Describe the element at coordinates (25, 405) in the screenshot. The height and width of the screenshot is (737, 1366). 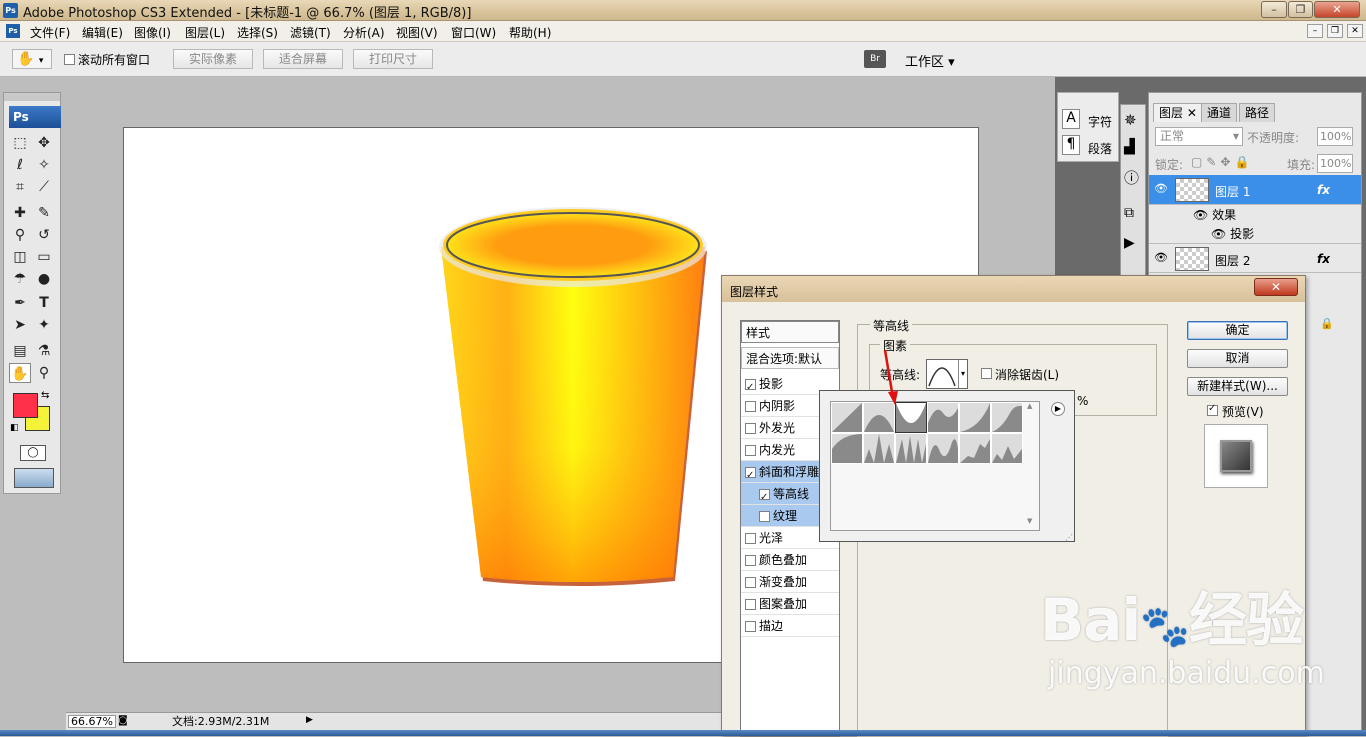
I see `foreground-color-swatch` at that location.